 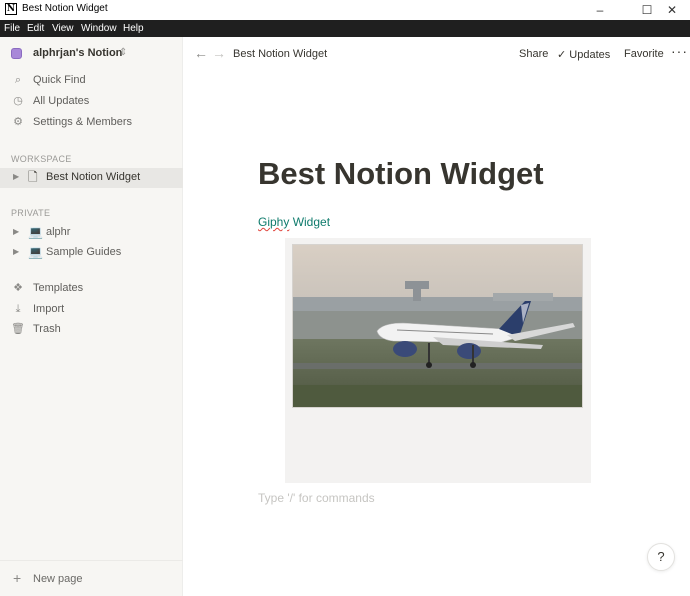 I want to click on workspace-icon, so click(x=16, y=53).